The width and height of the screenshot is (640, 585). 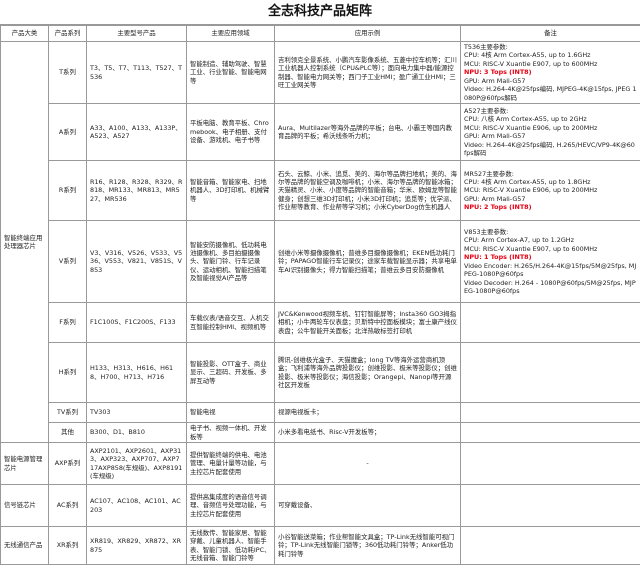 I want to click on table-row: TV系列 TV303 智能电视 视源电视板卡；, so click(x=320, y=413).